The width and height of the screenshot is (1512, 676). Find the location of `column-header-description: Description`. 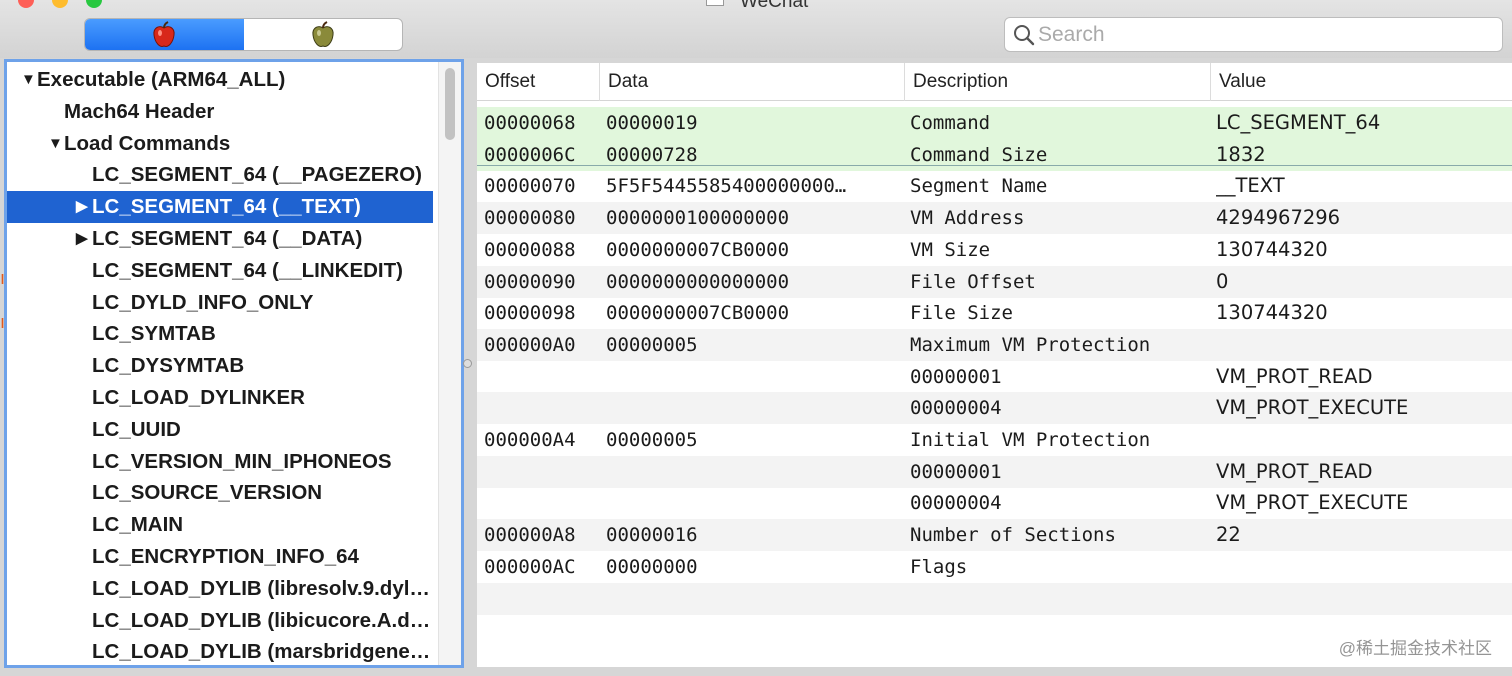

column-header-description: Description is located at coordinates (1057, 82).